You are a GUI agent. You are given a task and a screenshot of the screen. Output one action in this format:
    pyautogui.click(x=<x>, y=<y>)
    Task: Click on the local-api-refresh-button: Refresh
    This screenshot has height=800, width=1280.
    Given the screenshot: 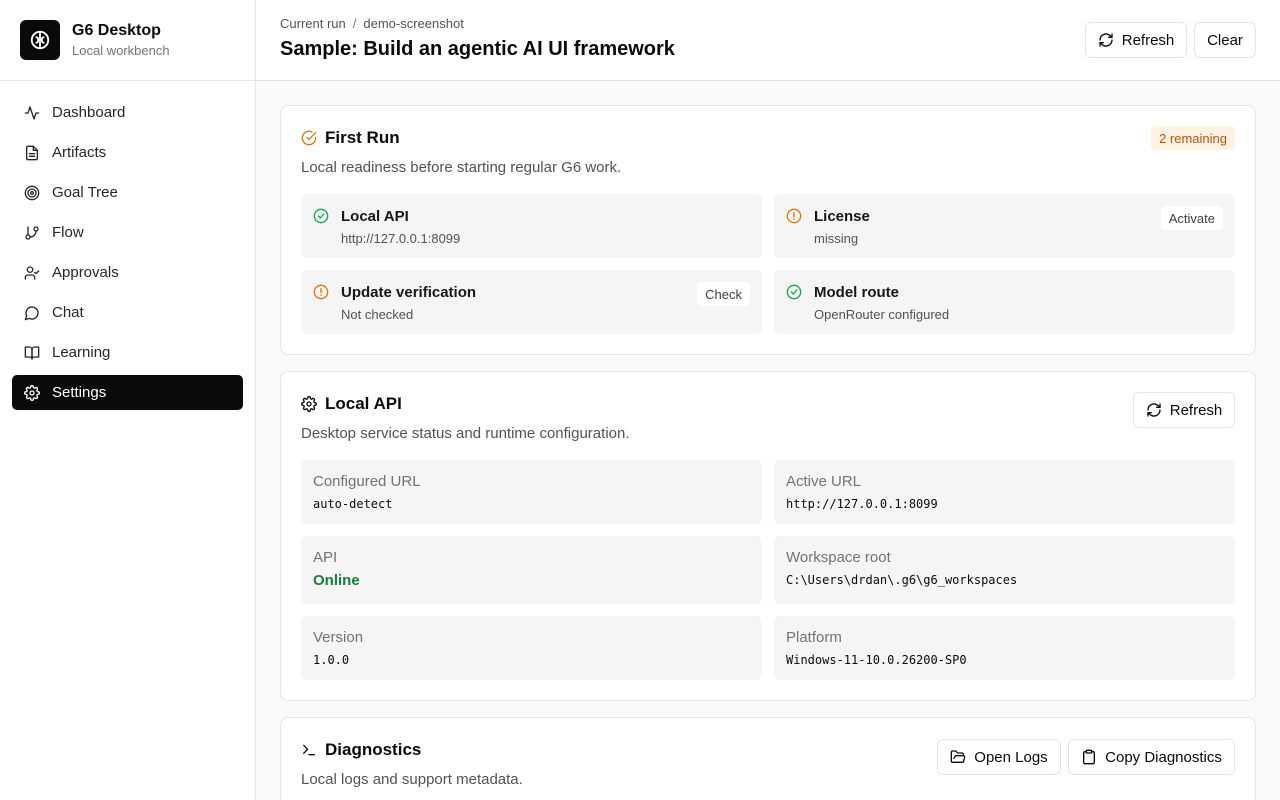 What is the action you would take?
    pyautogui.click(x=1184, y=410)
    